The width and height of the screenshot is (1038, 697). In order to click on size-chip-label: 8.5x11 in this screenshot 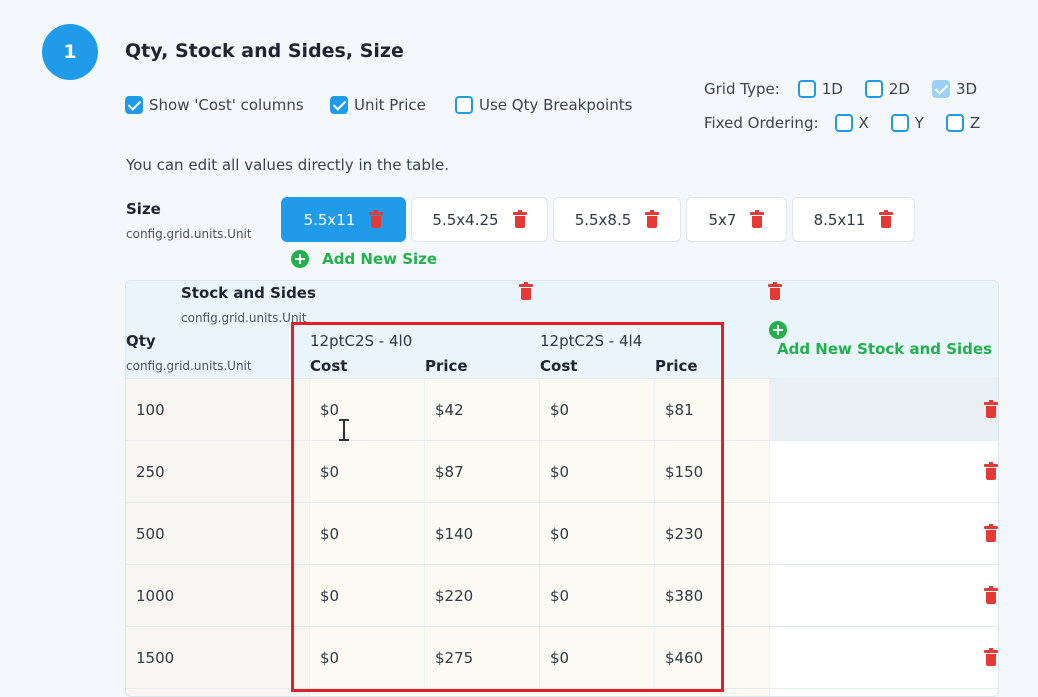, I will do `click(839, 219)`.